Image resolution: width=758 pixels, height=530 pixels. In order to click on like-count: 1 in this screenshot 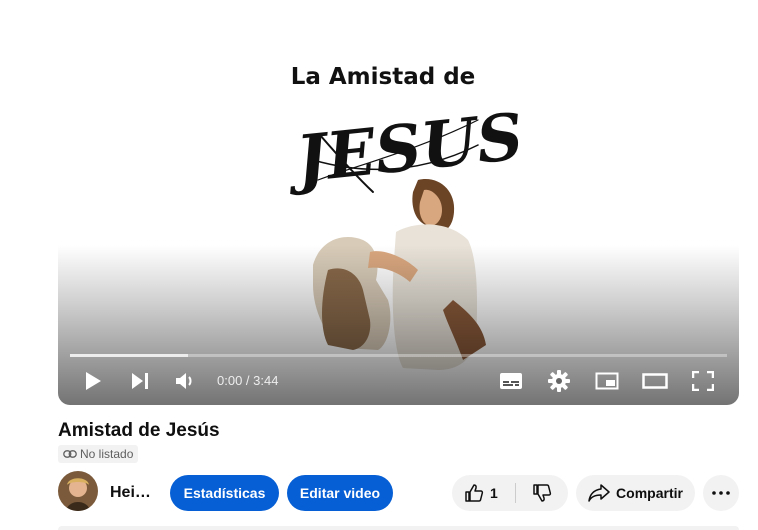, I will do `click(494, 493)`.